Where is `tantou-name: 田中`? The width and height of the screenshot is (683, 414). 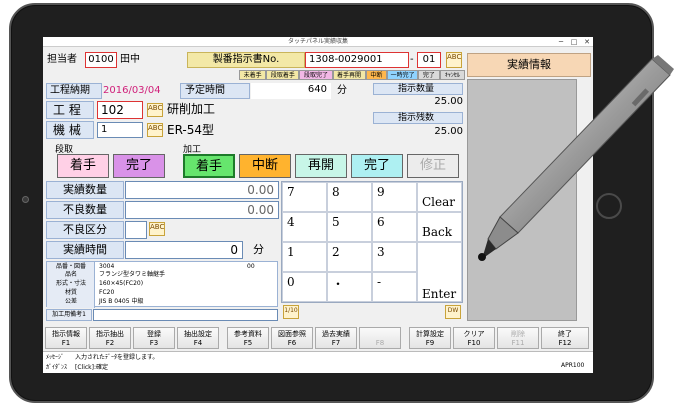
tantou-name: 田中 is located at coordinates (130, 59).